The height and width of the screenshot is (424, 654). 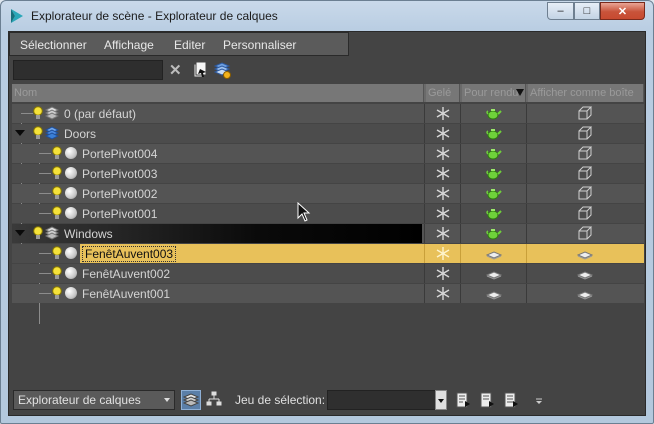 I want to click on hierarchy-view-button, so click(x=215, y=400).